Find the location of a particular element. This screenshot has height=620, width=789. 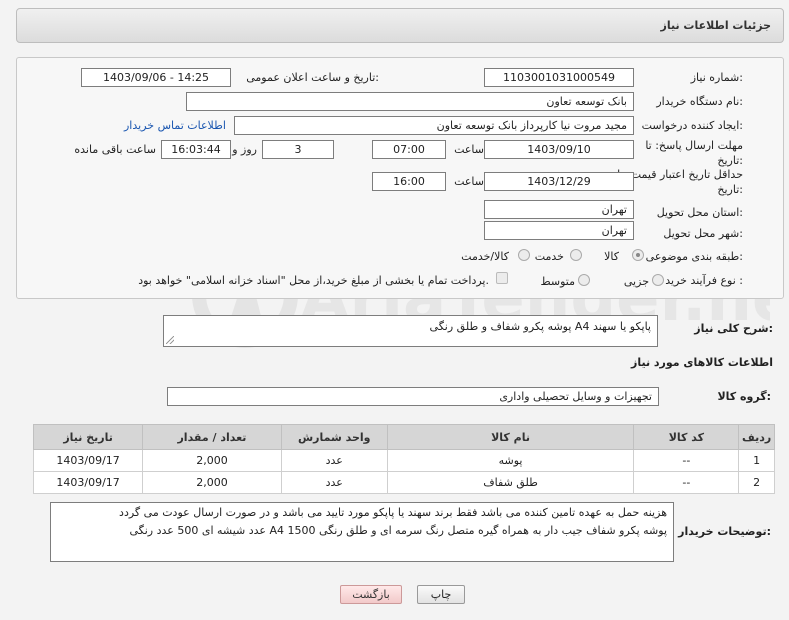

cell-name: طلق شفاف is located at coordinates (510, 482).